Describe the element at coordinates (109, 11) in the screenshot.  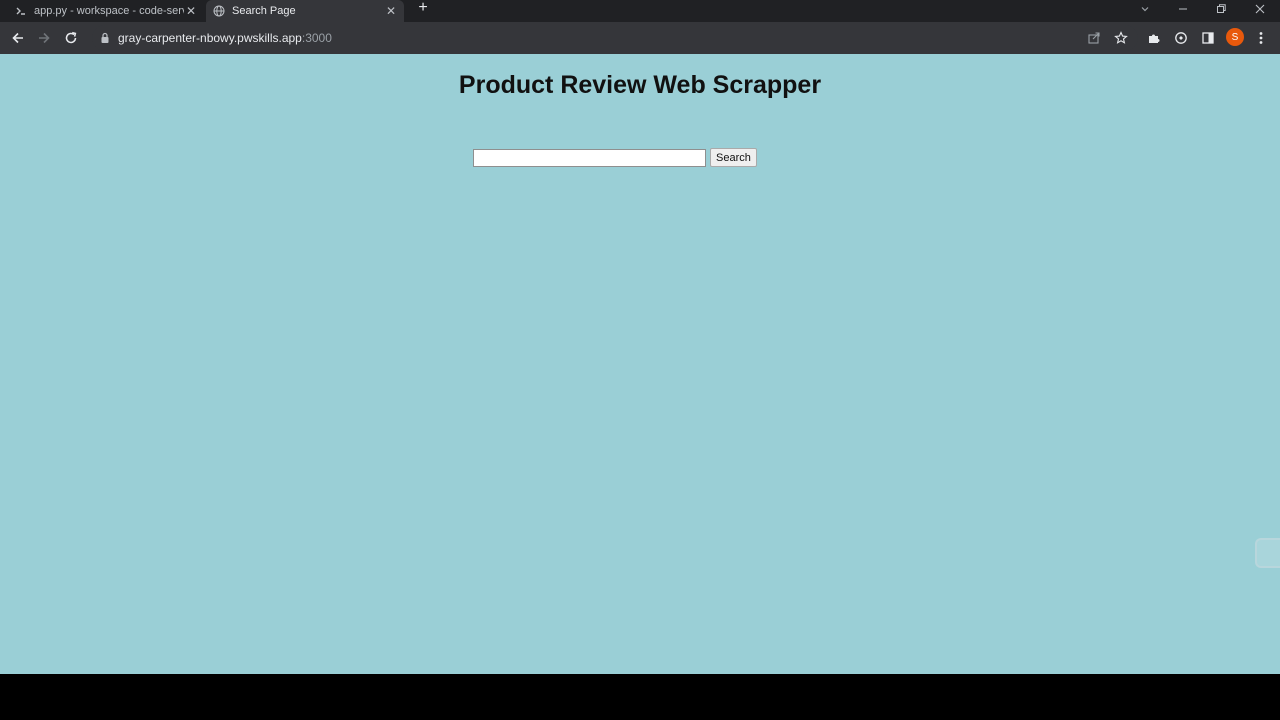
I see `tab-title: app.py - workspace - code-serve` at that location.